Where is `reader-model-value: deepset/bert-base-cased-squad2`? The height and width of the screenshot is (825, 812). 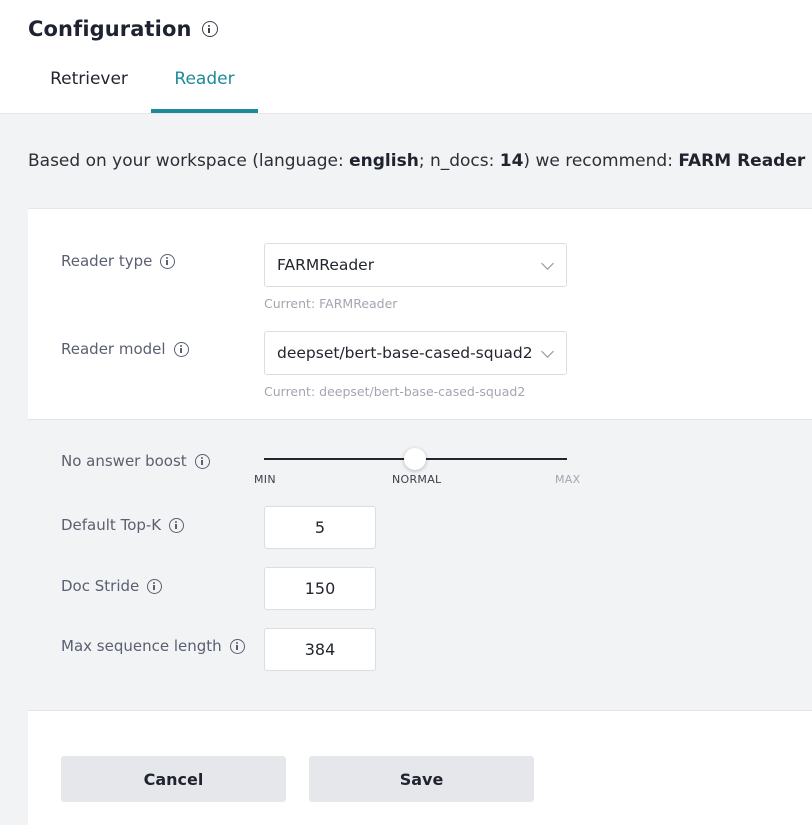 reader-model-value: deepset/bert-base-cased-squad2 is located at coordinates (405, 353).